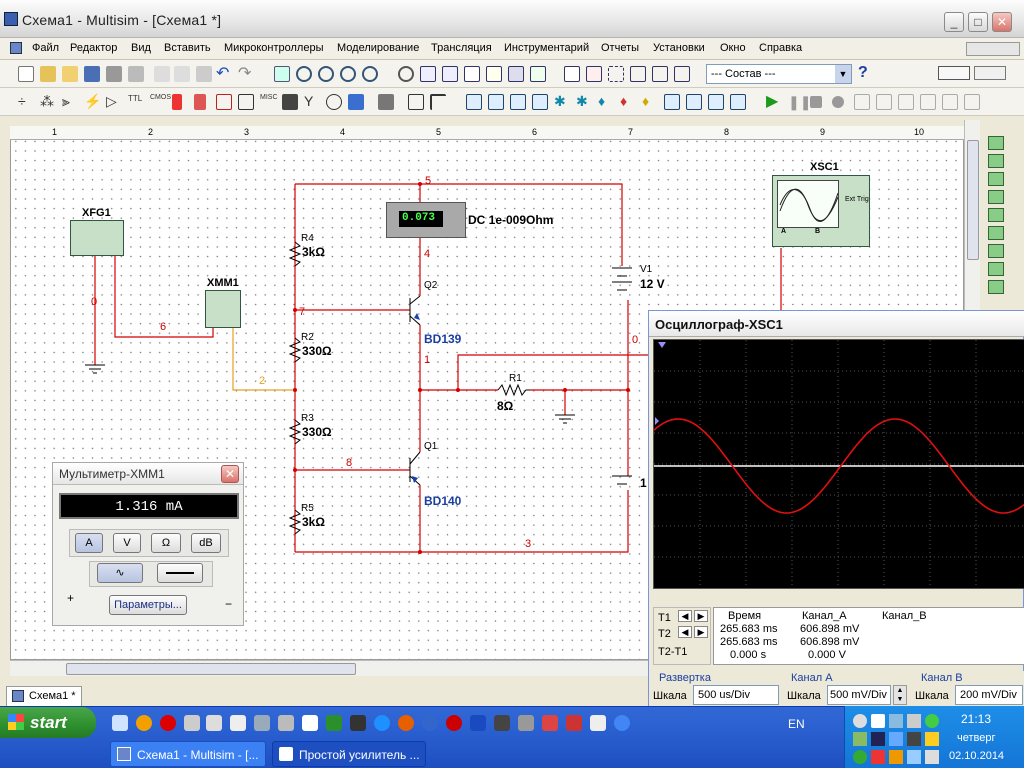  I want to click on start-button: start, so click(48, 722).